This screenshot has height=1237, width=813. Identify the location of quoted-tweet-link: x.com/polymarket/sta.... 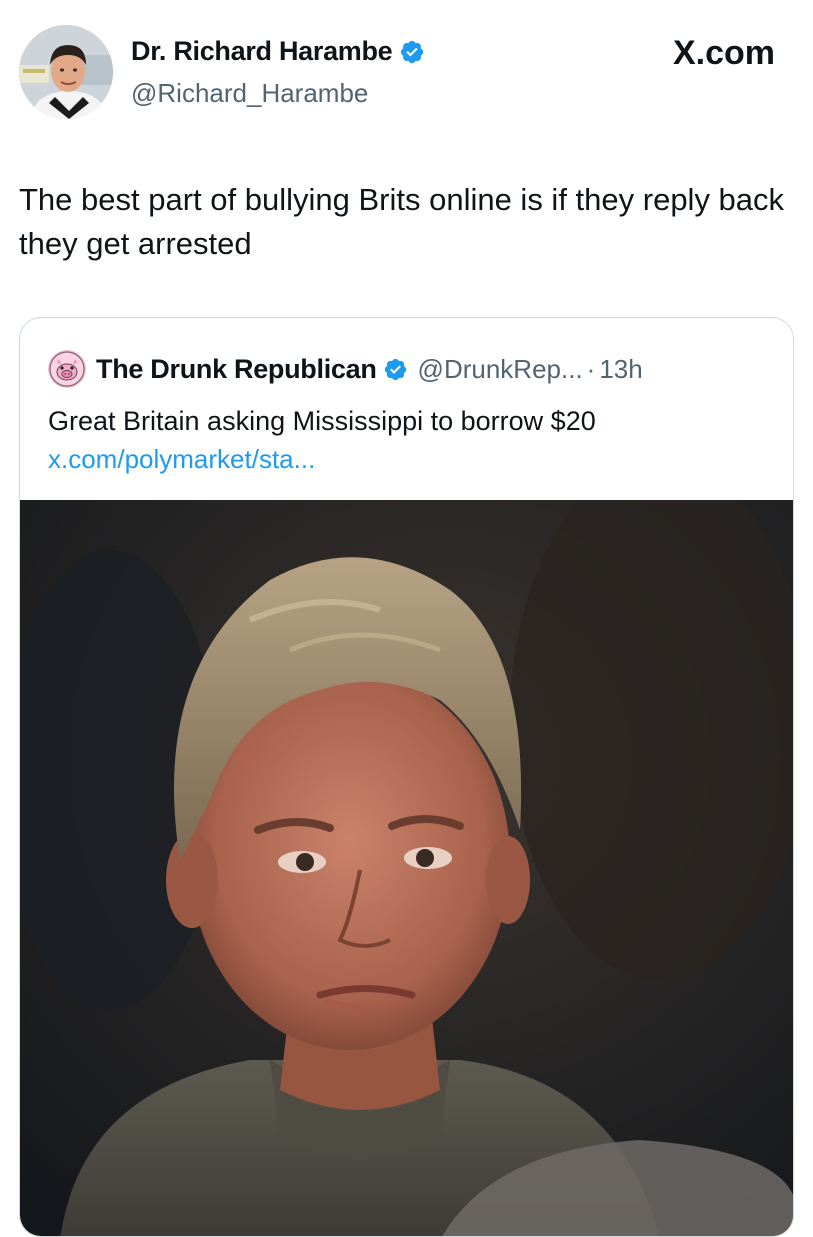
(181, 459).